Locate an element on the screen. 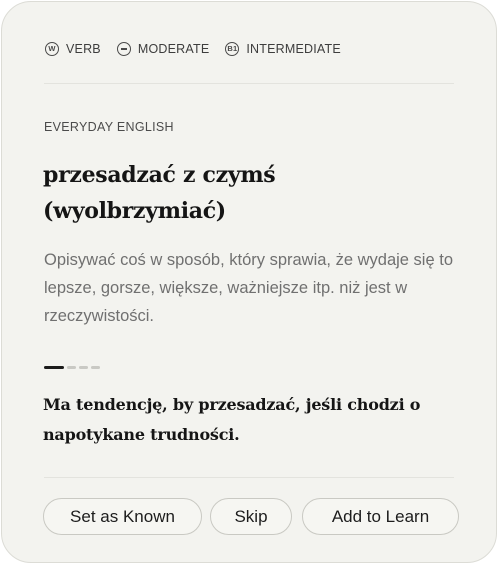 The image size is (500, 566). term-title: przesadzać z czymś (wyolbrzymiać) is located at coordinates (159, 193).